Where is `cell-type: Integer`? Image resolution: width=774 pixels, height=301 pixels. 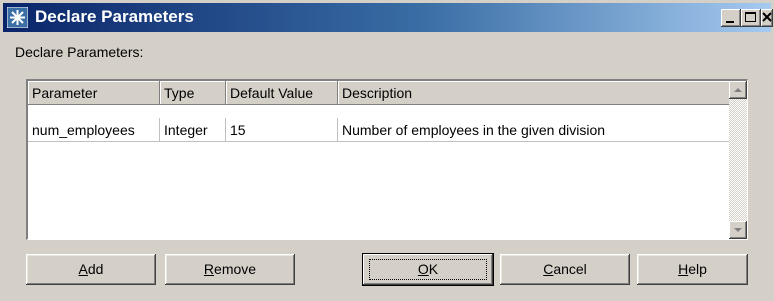 cell-type: Integer is located at coordinates (193, 130).